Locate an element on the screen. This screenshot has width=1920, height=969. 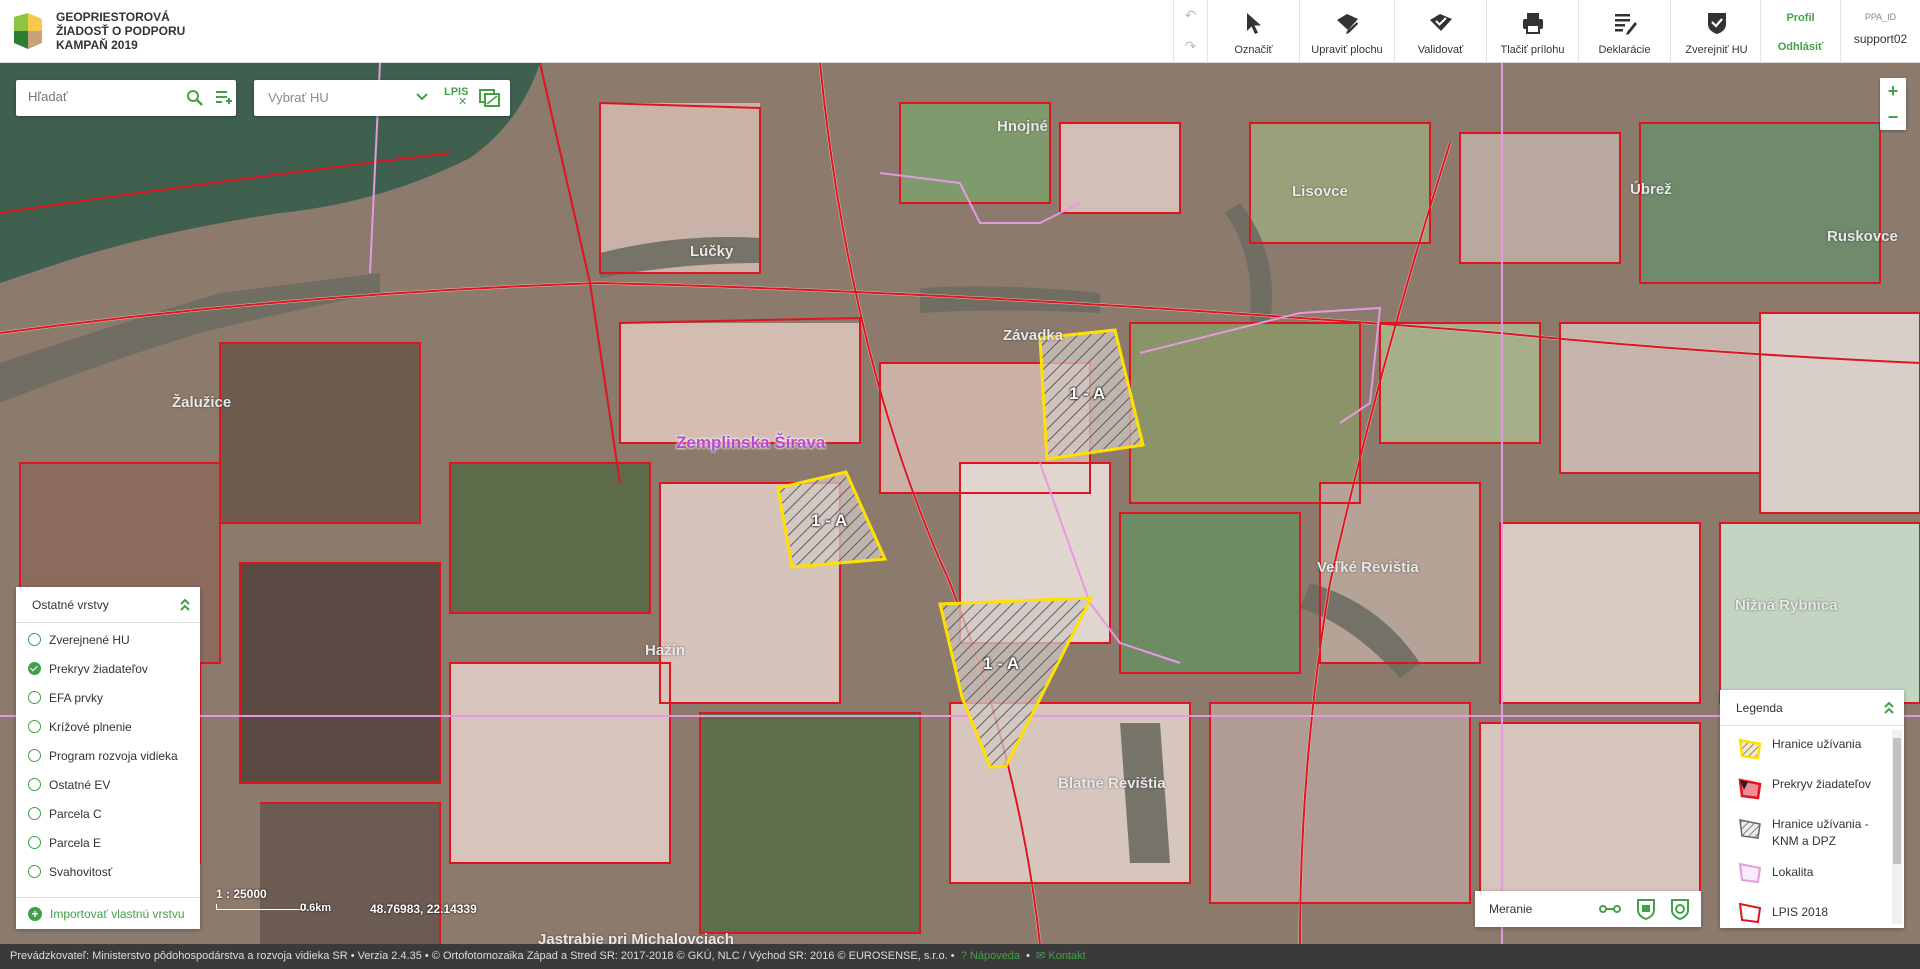
zoom-in-button: + is located at coordinates (1893, 91).